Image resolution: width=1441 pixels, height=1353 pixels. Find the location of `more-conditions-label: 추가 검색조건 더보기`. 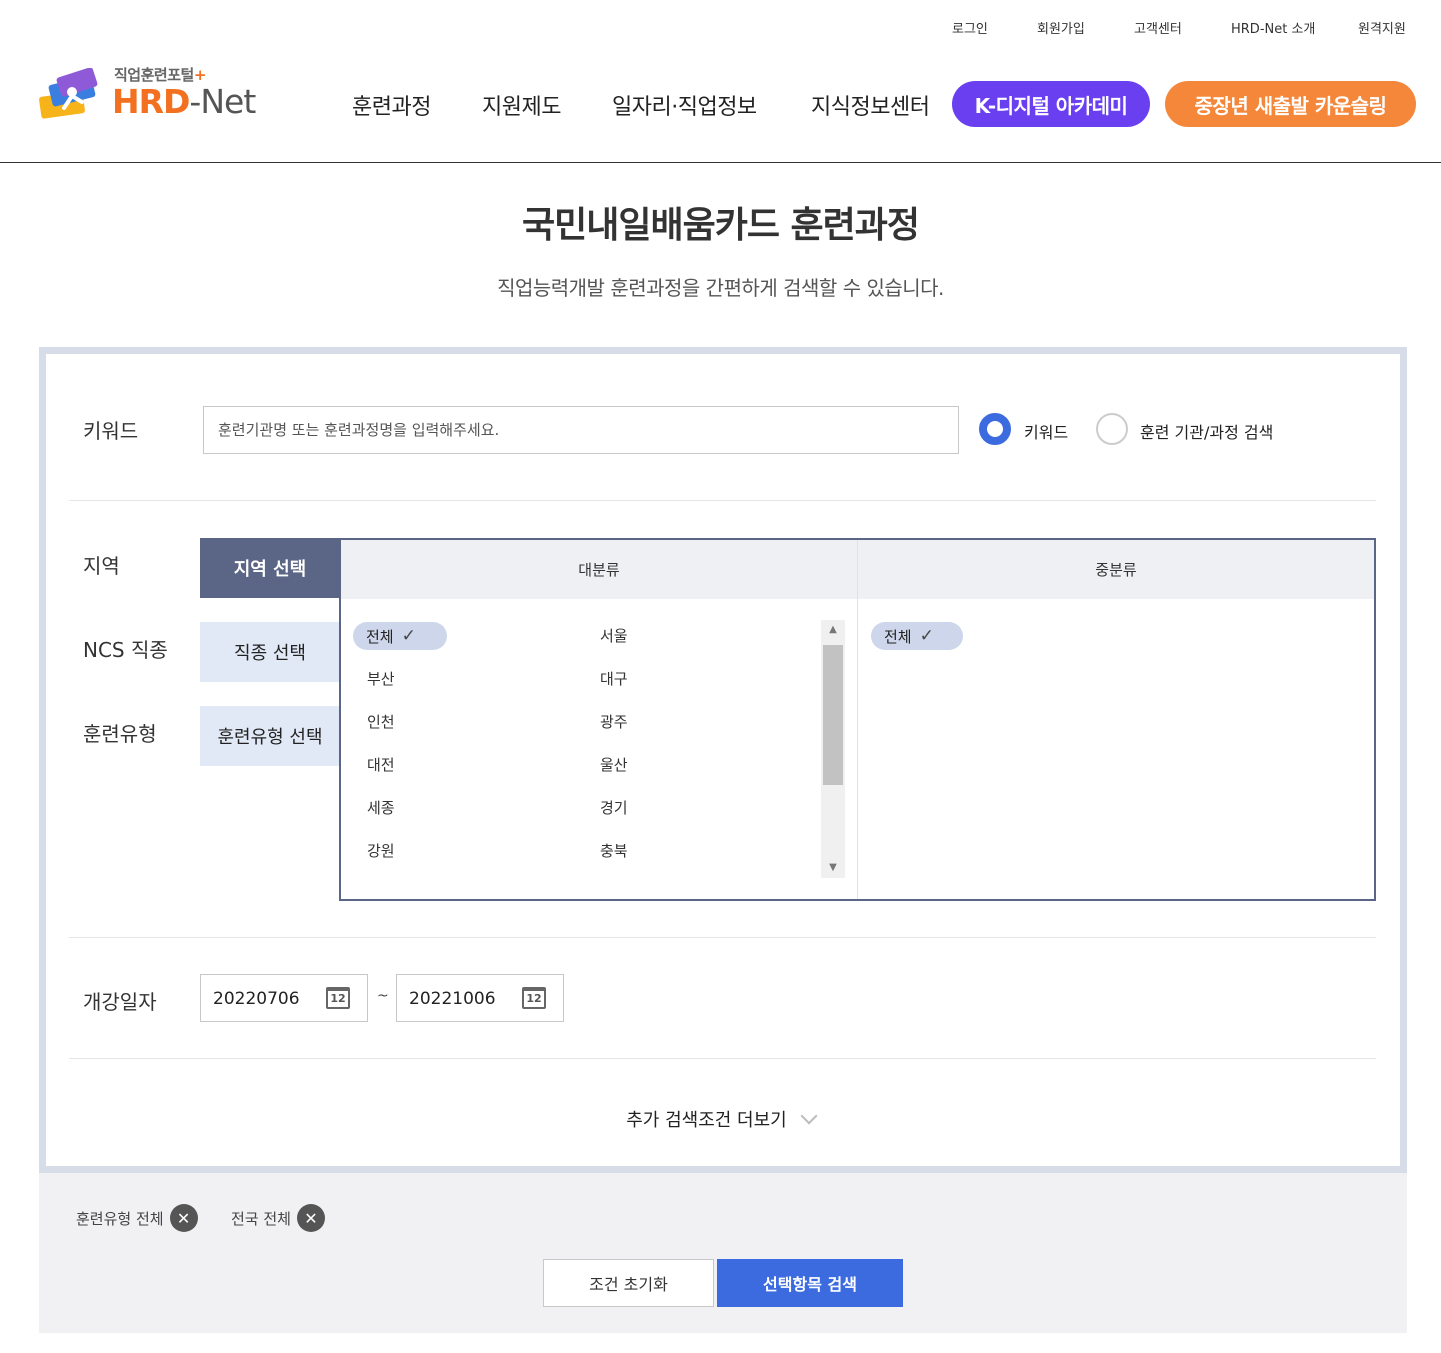

more-conditions-label: 추가 검색조건 더보기 is located at coordinates (706, 1120).